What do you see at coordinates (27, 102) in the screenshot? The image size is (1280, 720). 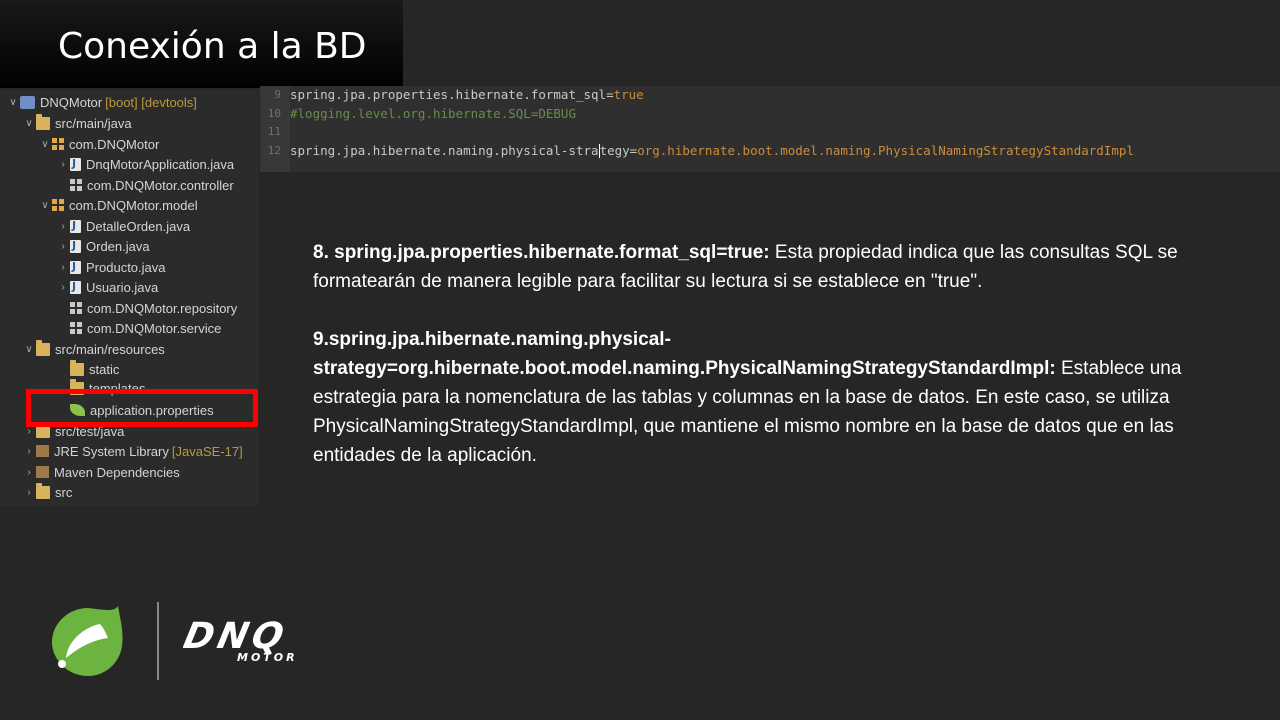 I see `project-icon` at bounding box center [27, 102].